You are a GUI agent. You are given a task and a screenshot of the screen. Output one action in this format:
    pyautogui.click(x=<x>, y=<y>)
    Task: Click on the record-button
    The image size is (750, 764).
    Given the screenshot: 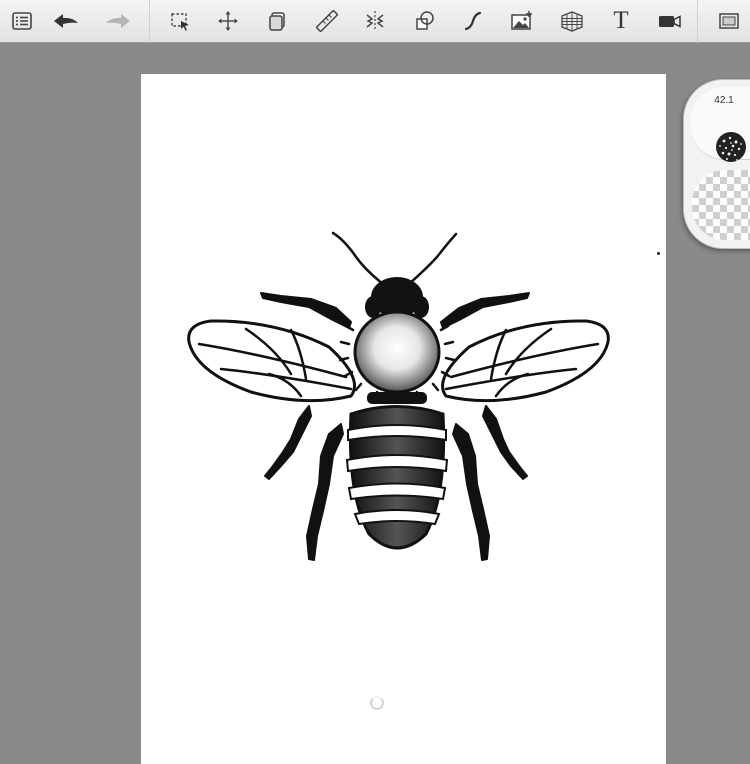 What is the action you would take?
    pyautogui.click(x=670, y=21)
    